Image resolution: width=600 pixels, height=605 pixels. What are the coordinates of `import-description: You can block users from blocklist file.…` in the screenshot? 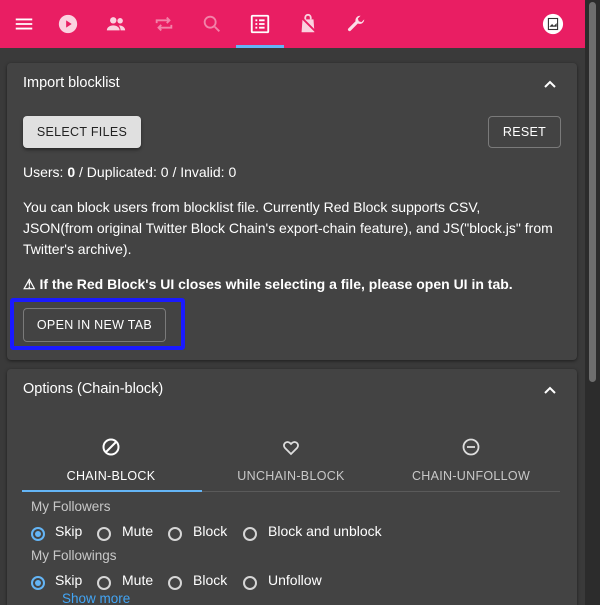 It's located at (288, 228).